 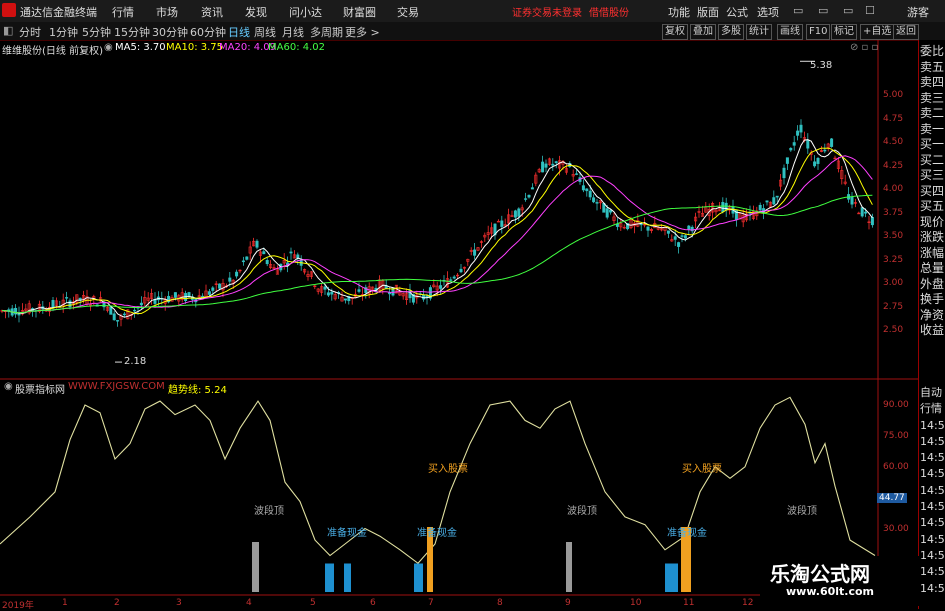 I want to click on add-watchlist-button: +自选, so click(x=877, y=32).